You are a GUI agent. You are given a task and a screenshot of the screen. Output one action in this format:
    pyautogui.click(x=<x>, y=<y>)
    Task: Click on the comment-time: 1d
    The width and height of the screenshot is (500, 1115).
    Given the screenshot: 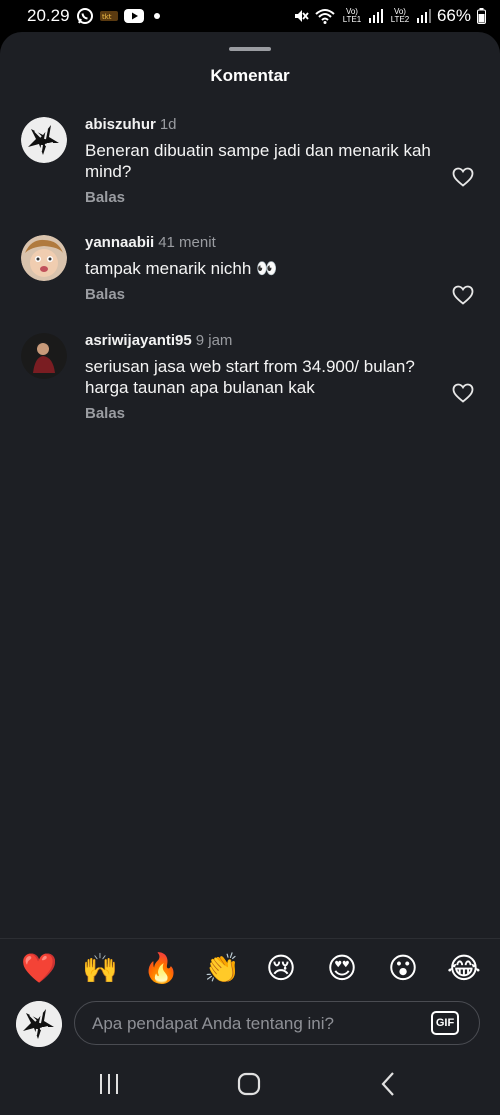 What is the action you would take?
    pyautogui.click(x=168, y=124)
    